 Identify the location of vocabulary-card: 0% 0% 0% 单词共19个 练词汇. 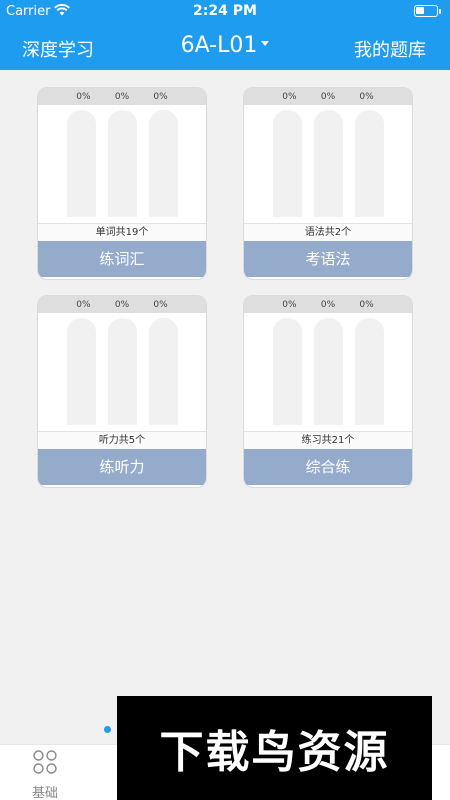
(122, 183).